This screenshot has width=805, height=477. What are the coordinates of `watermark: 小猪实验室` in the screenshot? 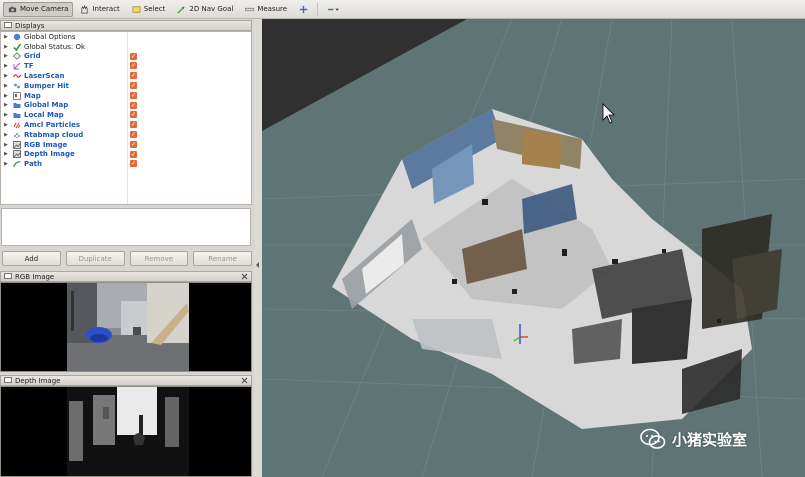 It's located at (693, 439).